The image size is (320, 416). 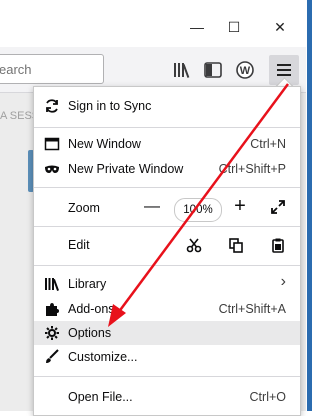 What do you see at coordinates (87, 284) in the screenshot?
I see `menu-item-label: Library` at bounding box center [87, 284].